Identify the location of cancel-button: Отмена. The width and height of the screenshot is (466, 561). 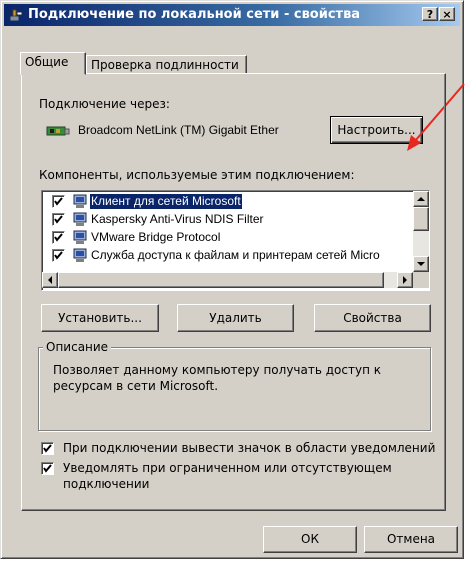
(411, 539).